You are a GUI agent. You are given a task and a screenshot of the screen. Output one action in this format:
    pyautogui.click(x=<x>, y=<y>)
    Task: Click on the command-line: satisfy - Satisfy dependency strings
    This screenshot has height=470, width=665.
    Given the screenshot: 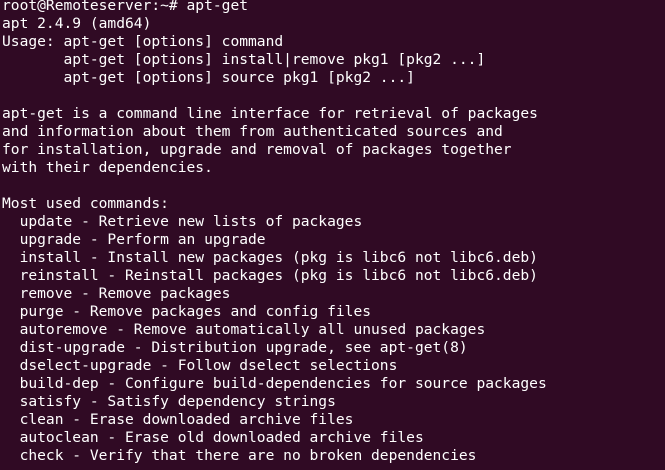 What is the action you would take?
    pyautogui.click(x=169, y=401)
    